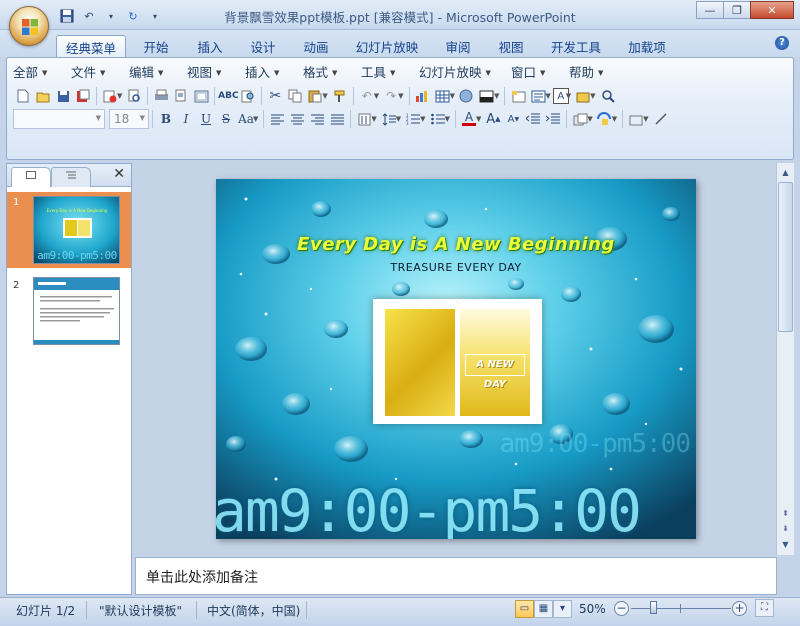  I want to click on slide-design-dropdown-icon: ▼, so click(496, 96).